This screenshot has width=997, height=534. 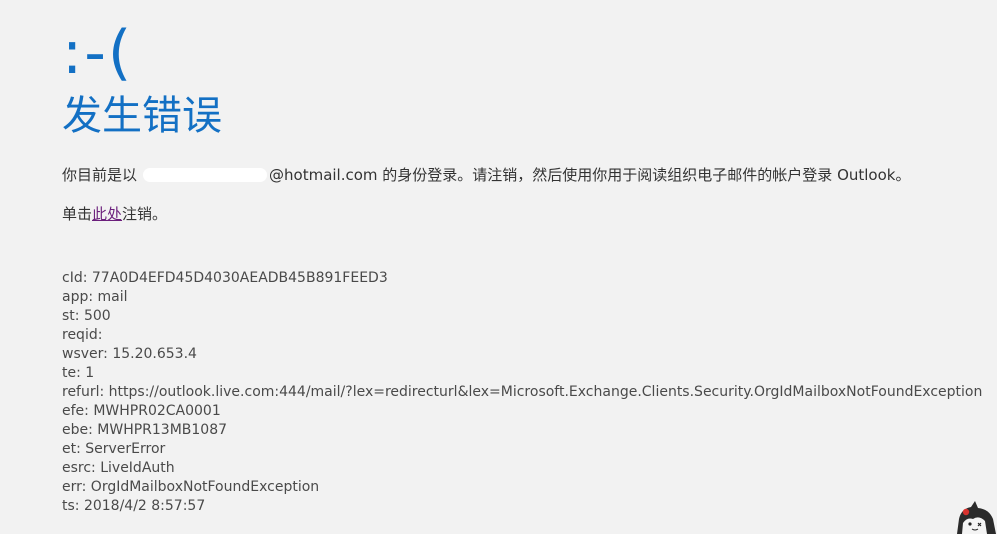 What do you see at coordinates (78, 373) in the screenshot?
I see `diagnostic-line: te: 1` at bounding box center [78, 373].